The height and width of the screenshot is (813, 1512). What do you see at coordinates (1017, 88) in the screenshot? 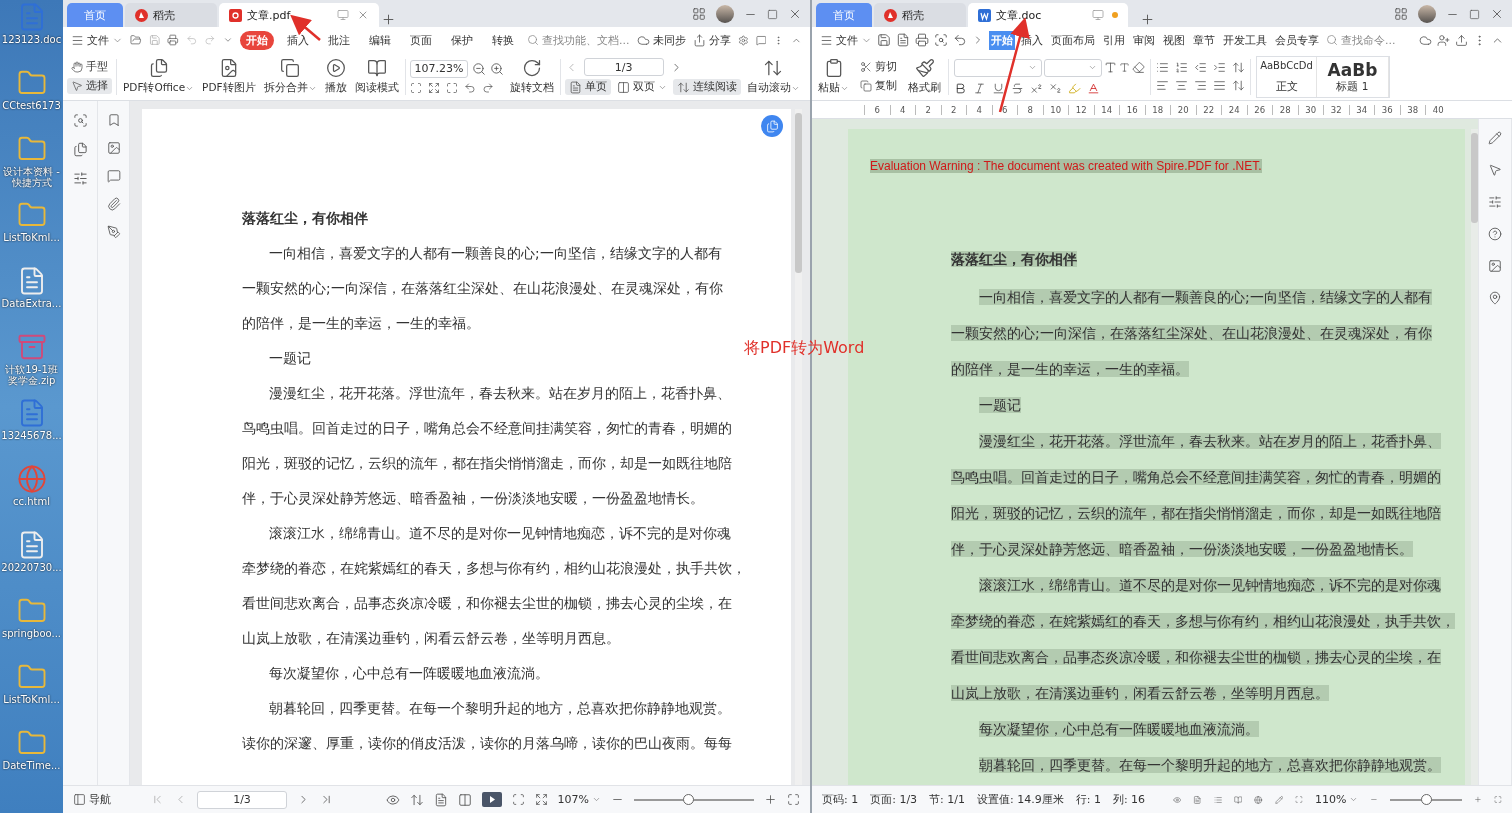
I see `strikethrough-icon` at bounding box center [1017, 88].